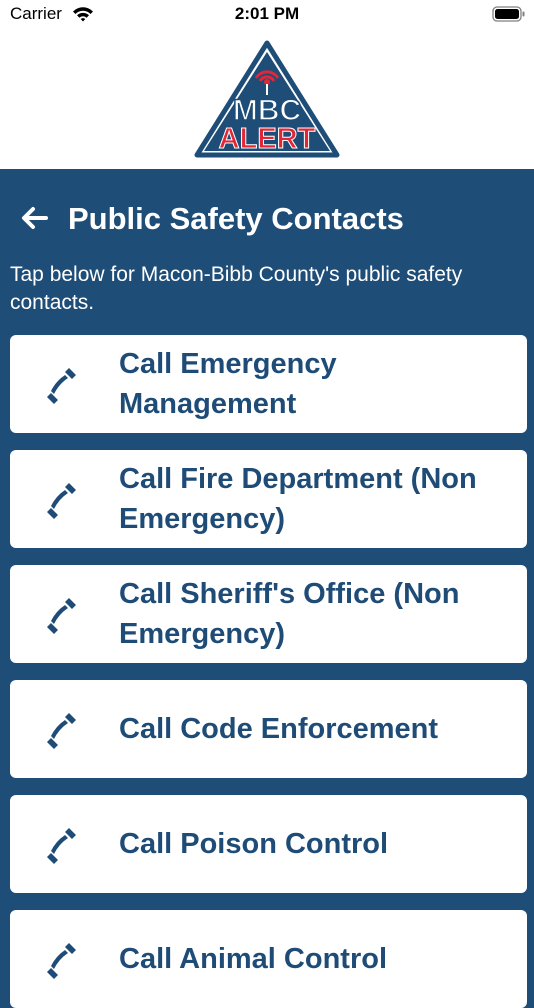 The image size is (534, 1008). Describe the element at coordinates (228, 384) in the screenshot. I see `contact-label: Call Emergency Management` at that location.